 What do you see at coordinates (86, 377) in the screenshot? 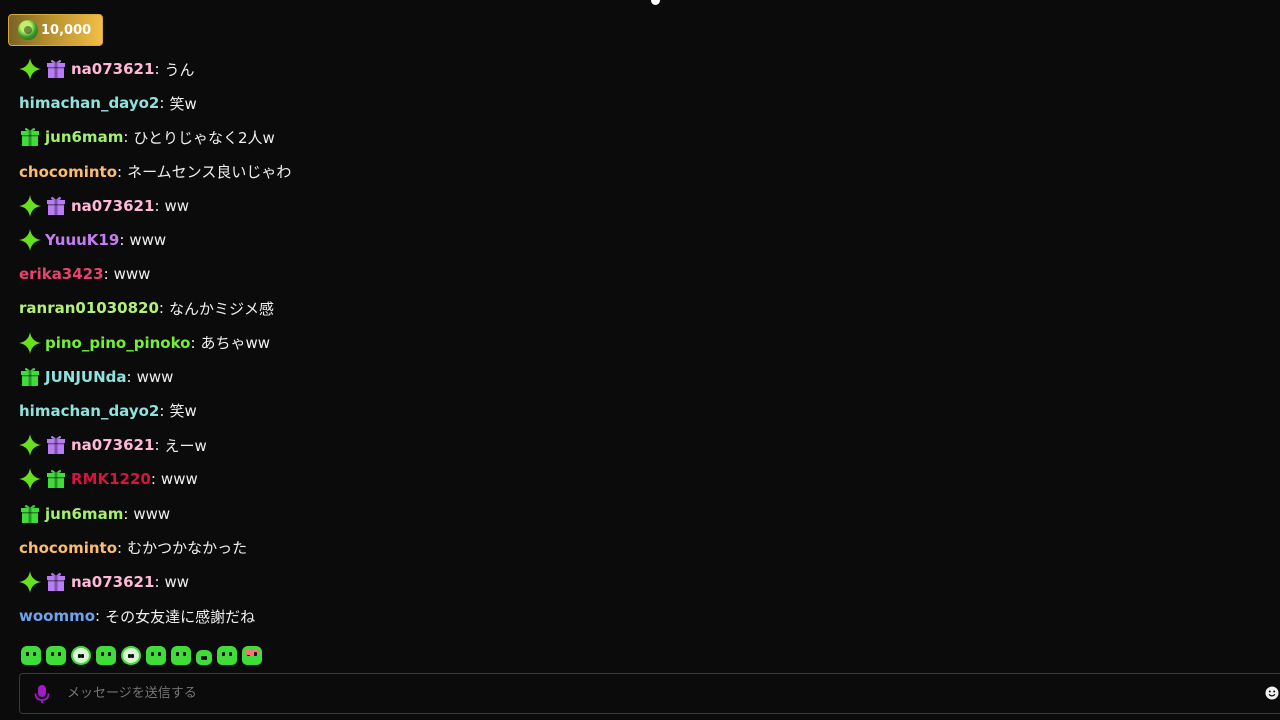
I see `chat-username: JUNJUNda` at bounding box center [86, 377].